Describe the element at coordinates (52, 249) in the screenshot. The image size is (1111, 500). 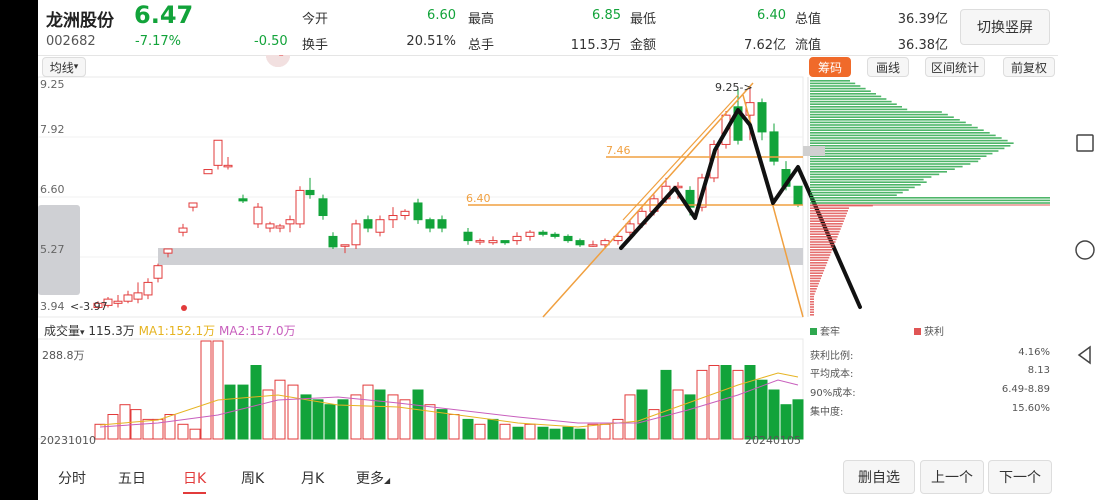
I see `price-tick-label: 5.27` at that location.